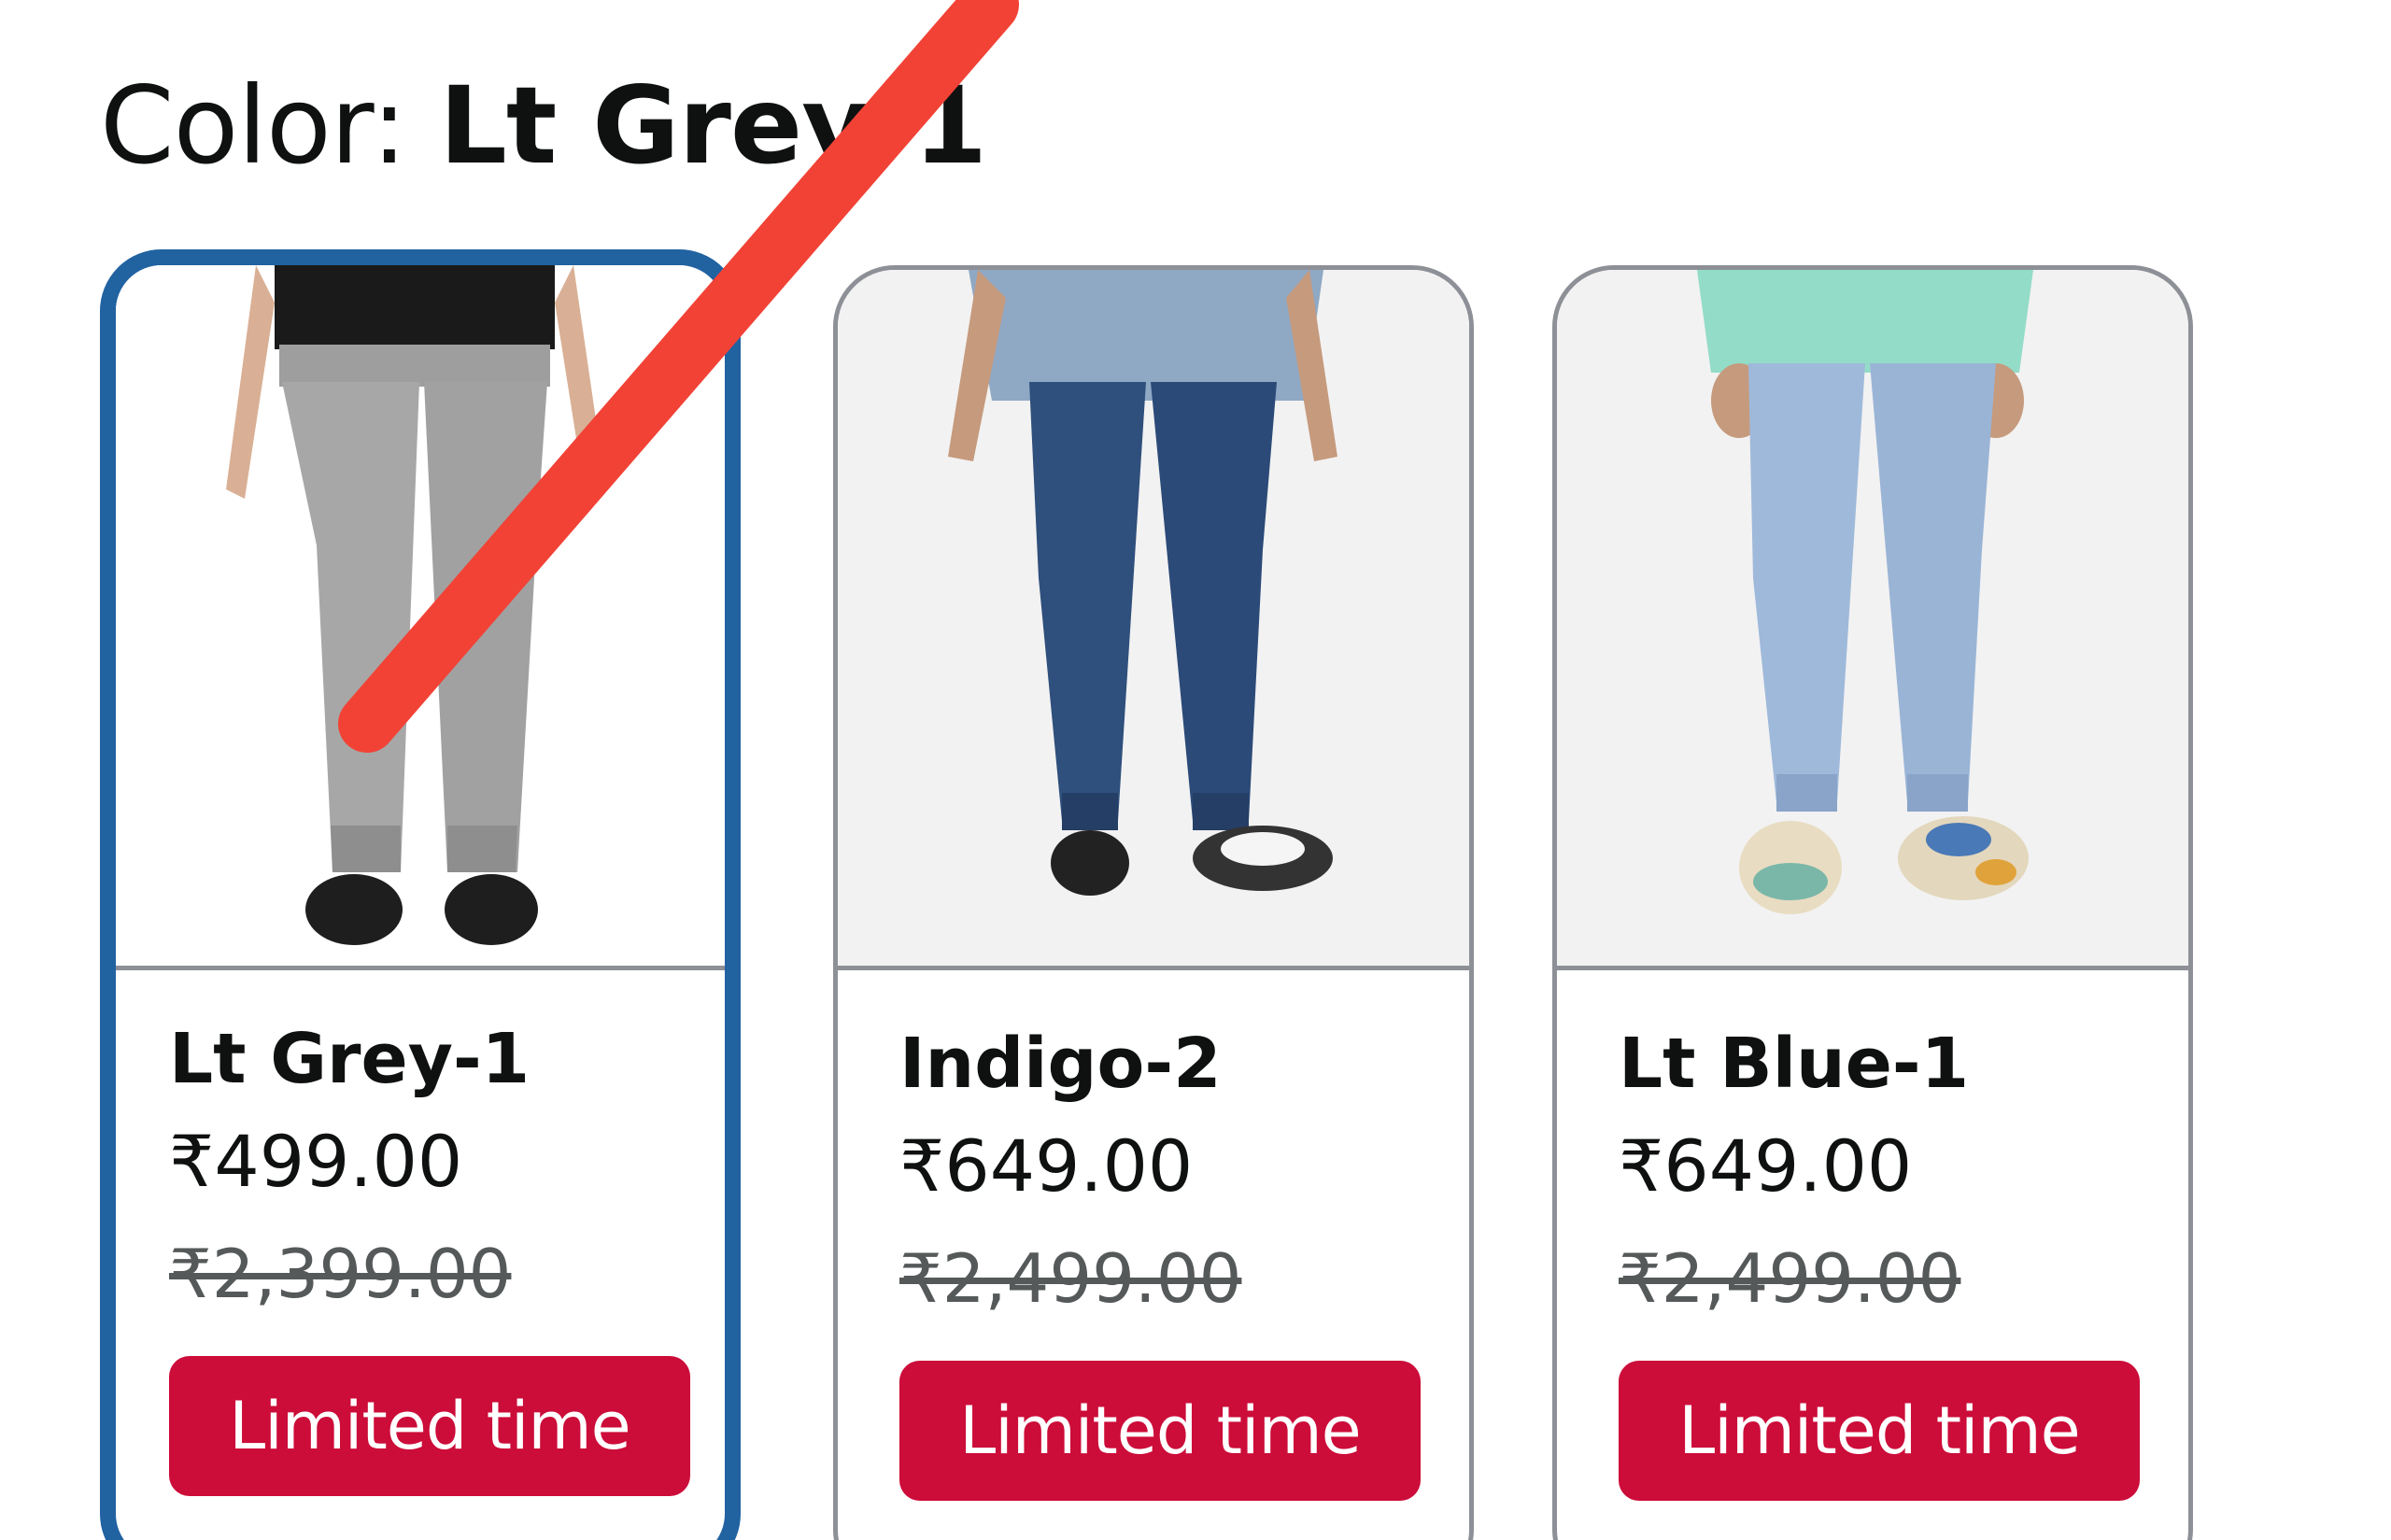 This screenshot has width=2391, height=1540. Describe the element at coordinates (270, 126) in the screenshot. I see `color-label: Color:` at that location.